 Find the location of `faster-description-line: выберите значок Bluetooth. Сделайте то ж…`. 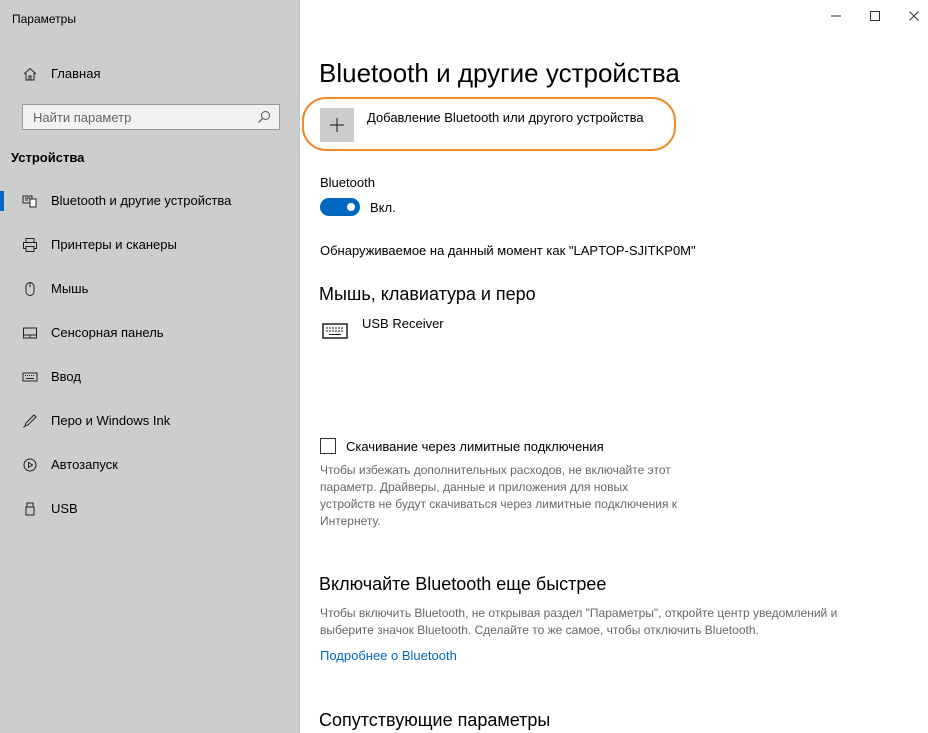

faster-description-line: выберите значок Bluetooth. Сделайте то ж… is located at coordinates (539, 630).